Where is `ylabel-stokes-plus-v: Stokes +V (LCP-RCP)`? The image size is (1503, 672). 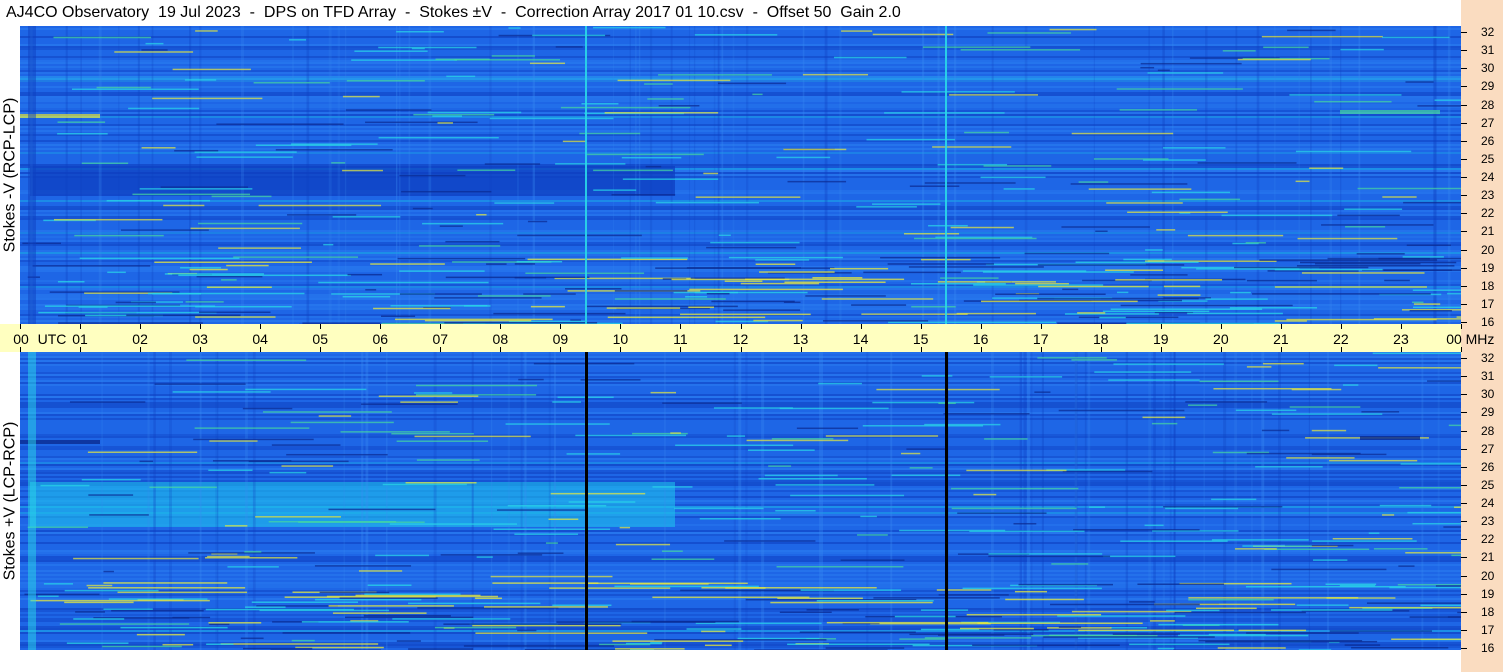
ylabel-stokes-plus-v: Stokes +V (LCP-RCP) is located at coordinates (10, 501).